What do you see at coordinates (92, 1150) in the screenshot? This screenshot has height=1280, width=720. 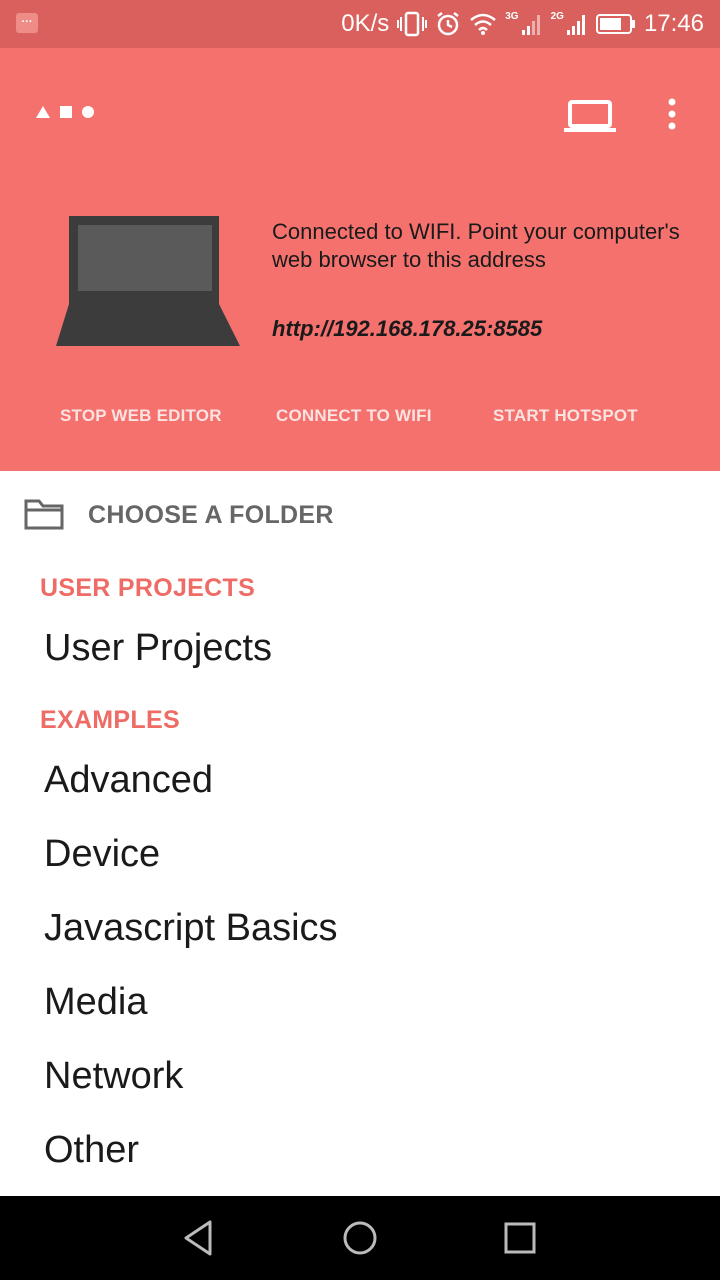 I see `list-item-label: Other` at bounding box center [92, 1150].